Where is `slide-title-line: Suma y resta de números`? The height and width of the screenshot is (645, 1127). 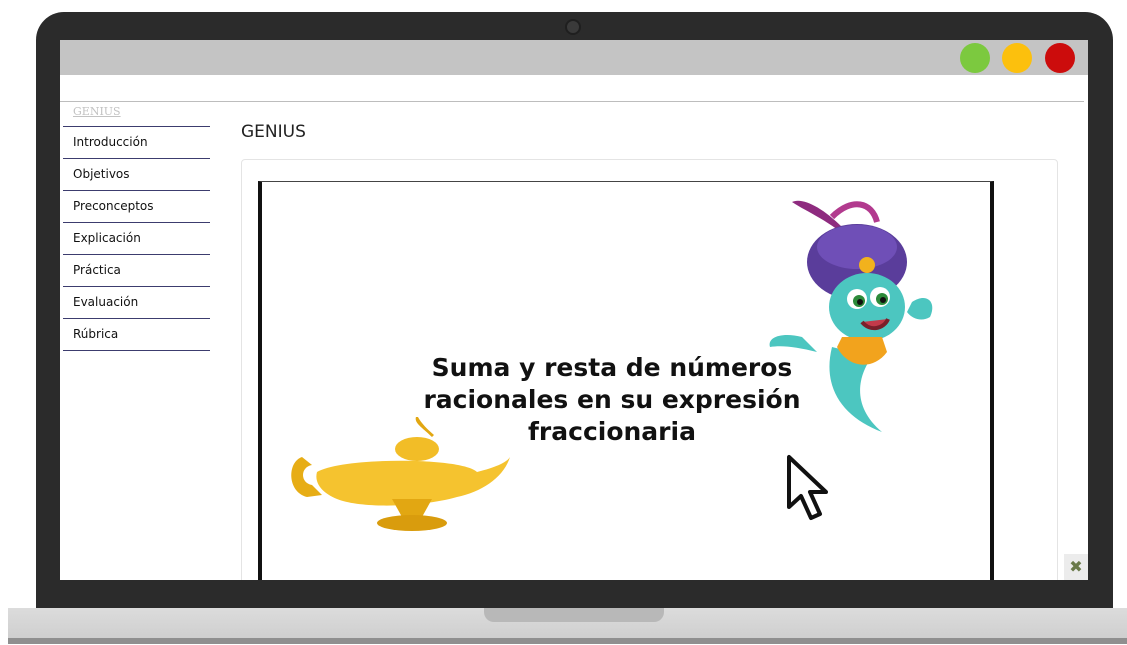
slide-title-line: Suma y resta de números is located at coordinates (612, 367).